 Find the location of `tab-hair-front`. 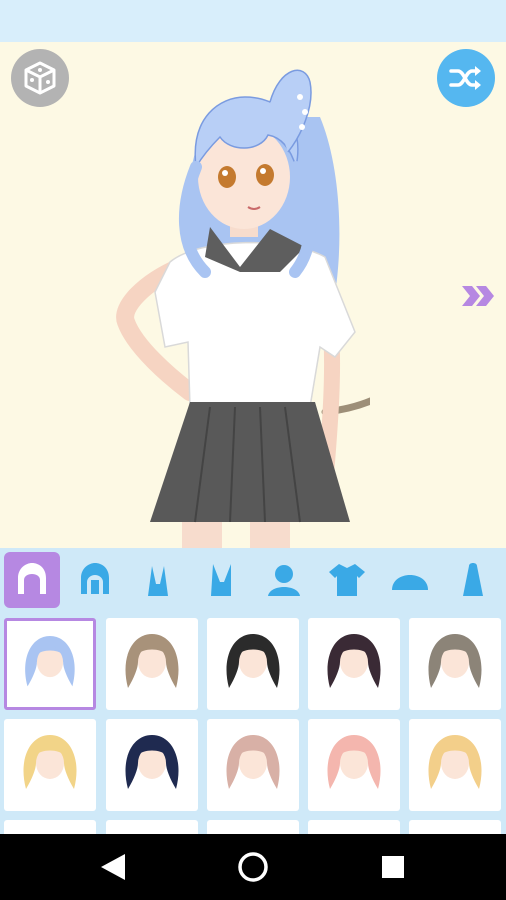

tab-hair-front is located at coordinates (32, 580).